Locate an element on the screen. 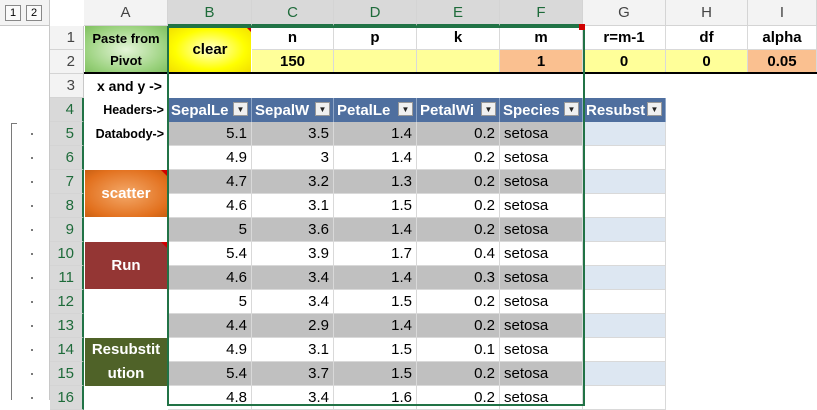 The image size is (817, 410). scatter-button: scatter is located at coordinates (126, 193).